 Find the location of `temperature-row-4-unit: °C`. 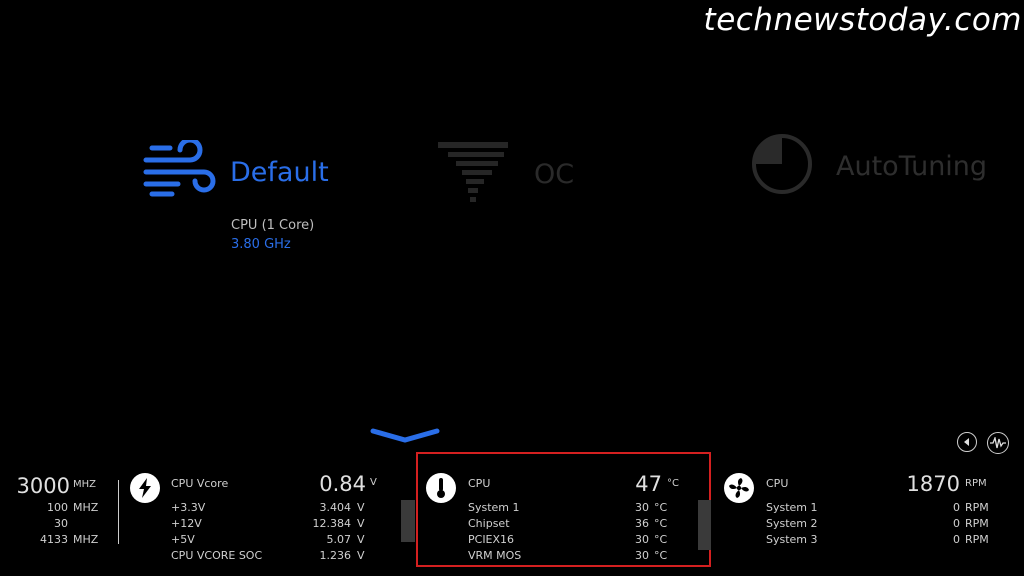

temperature-row-4-unit: °C is located at coordinates (661, 555).